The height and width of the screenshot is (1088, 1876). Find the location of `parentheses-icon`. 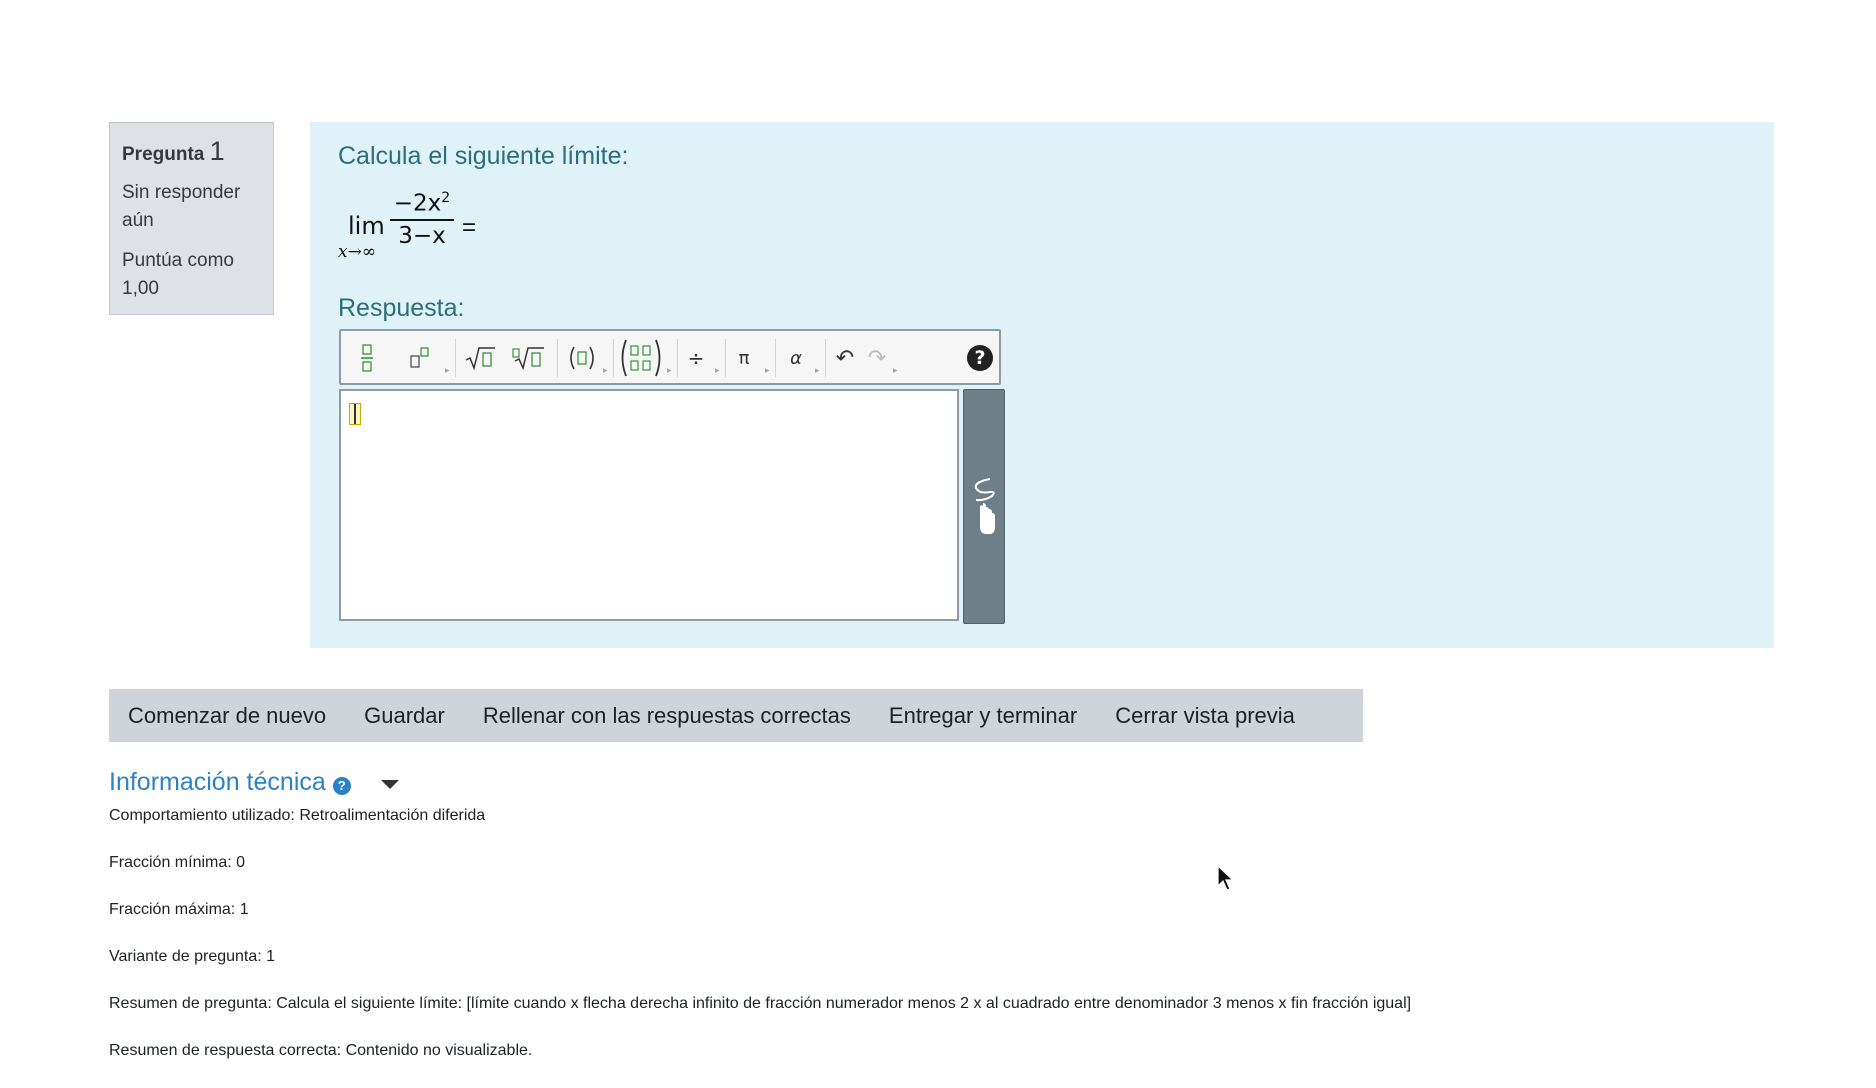

parentheses-icon is located at coordinates (582, 358).